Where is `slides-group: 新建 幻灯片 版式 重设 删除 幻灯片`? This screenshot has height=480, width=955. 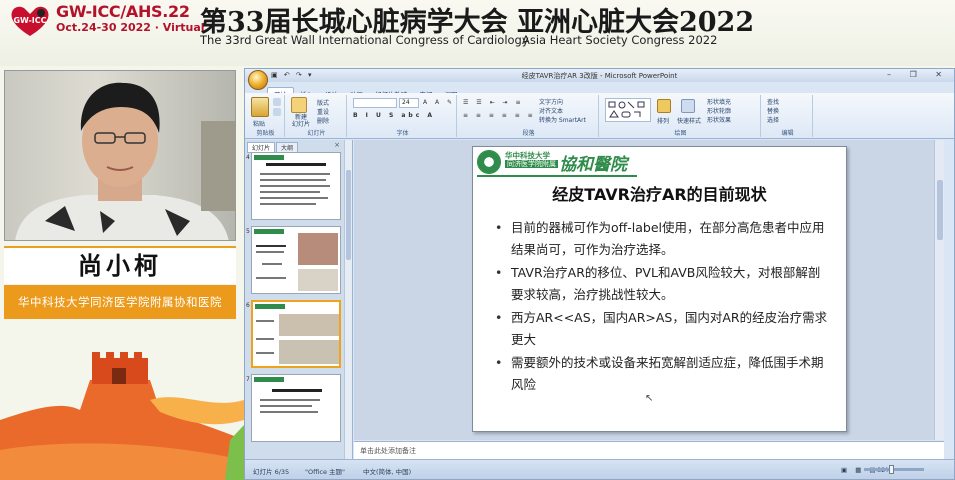 slides-group: 新建 幻灯片 版式 重设 删除 幻灯片 is located at coordinates (317, 116).